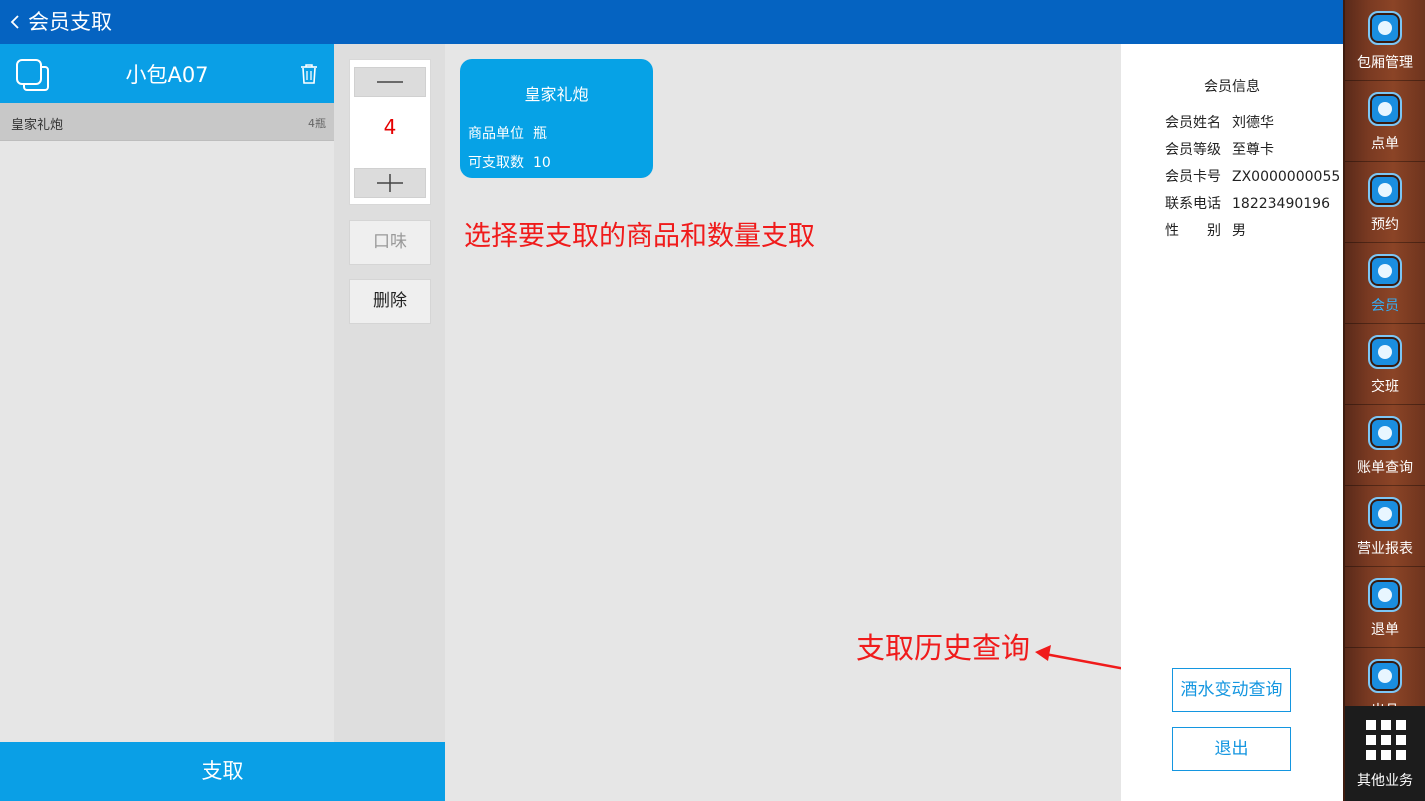 This screenshot has height=801, width=1425. What do you see at coordinates (1385, 109) in the screenshot?
I see `cocktail-icon` at bounding box center [1385, 109].